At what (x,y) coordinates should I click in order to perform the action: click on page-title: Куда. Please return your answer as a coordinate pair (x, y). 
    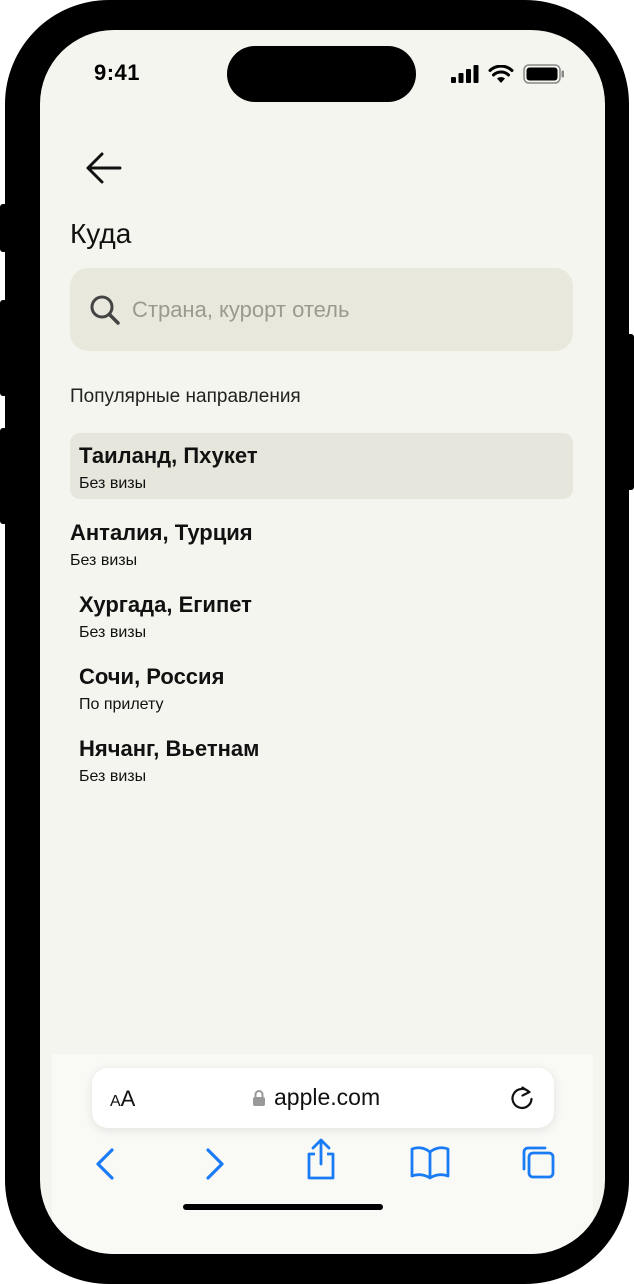
    Looking at the image, I should click on (101, 233).